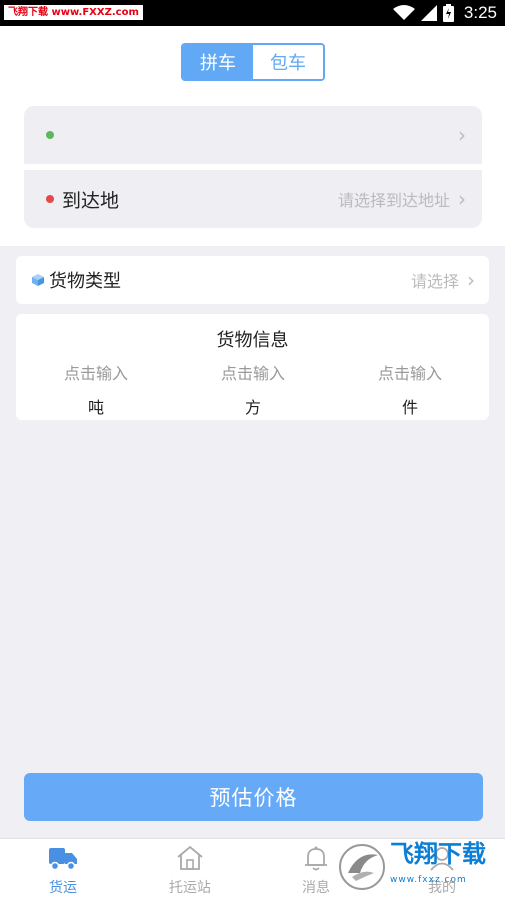 Image resolution: width=505 pixels, height=900 pixels. What do you see at coordinates (63, 859) in the screenshot?
I see `truck-icon` at bounding box center [63, 859].